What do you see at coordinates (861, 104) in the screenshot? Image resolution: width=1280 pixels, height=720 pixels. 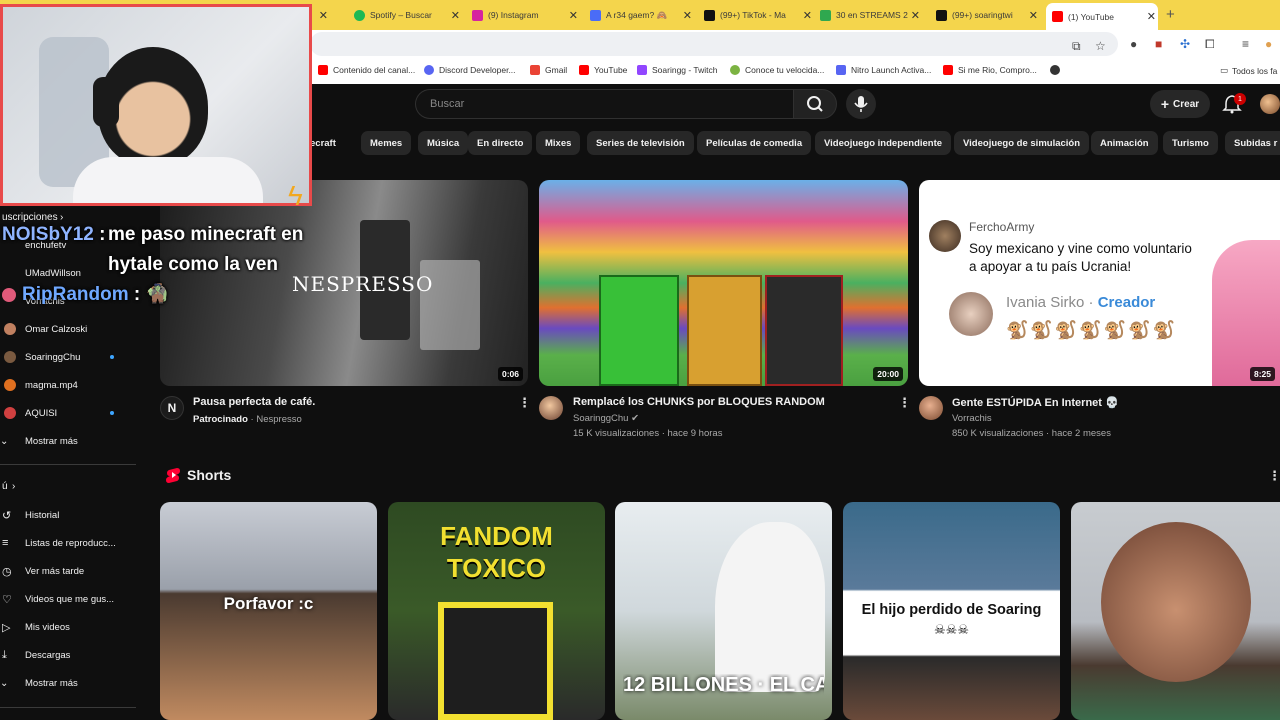 I see `voice-search-button` at bounding box center [861, 104].